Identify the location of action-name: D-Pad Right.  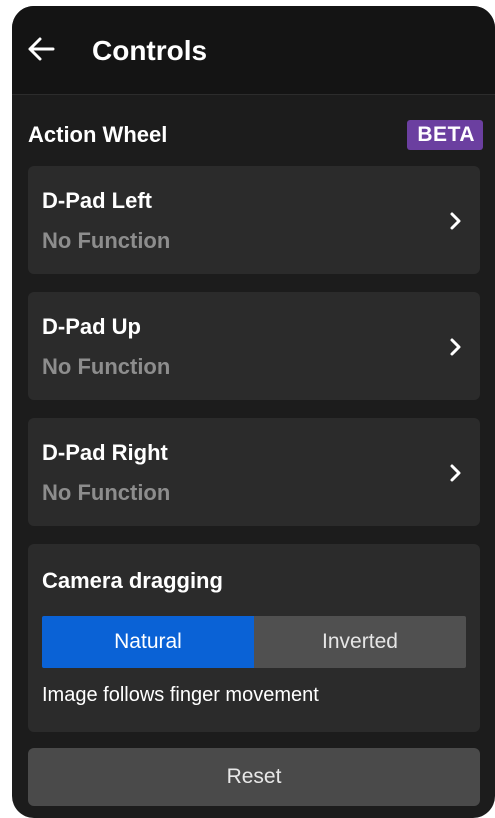
(105, 452).